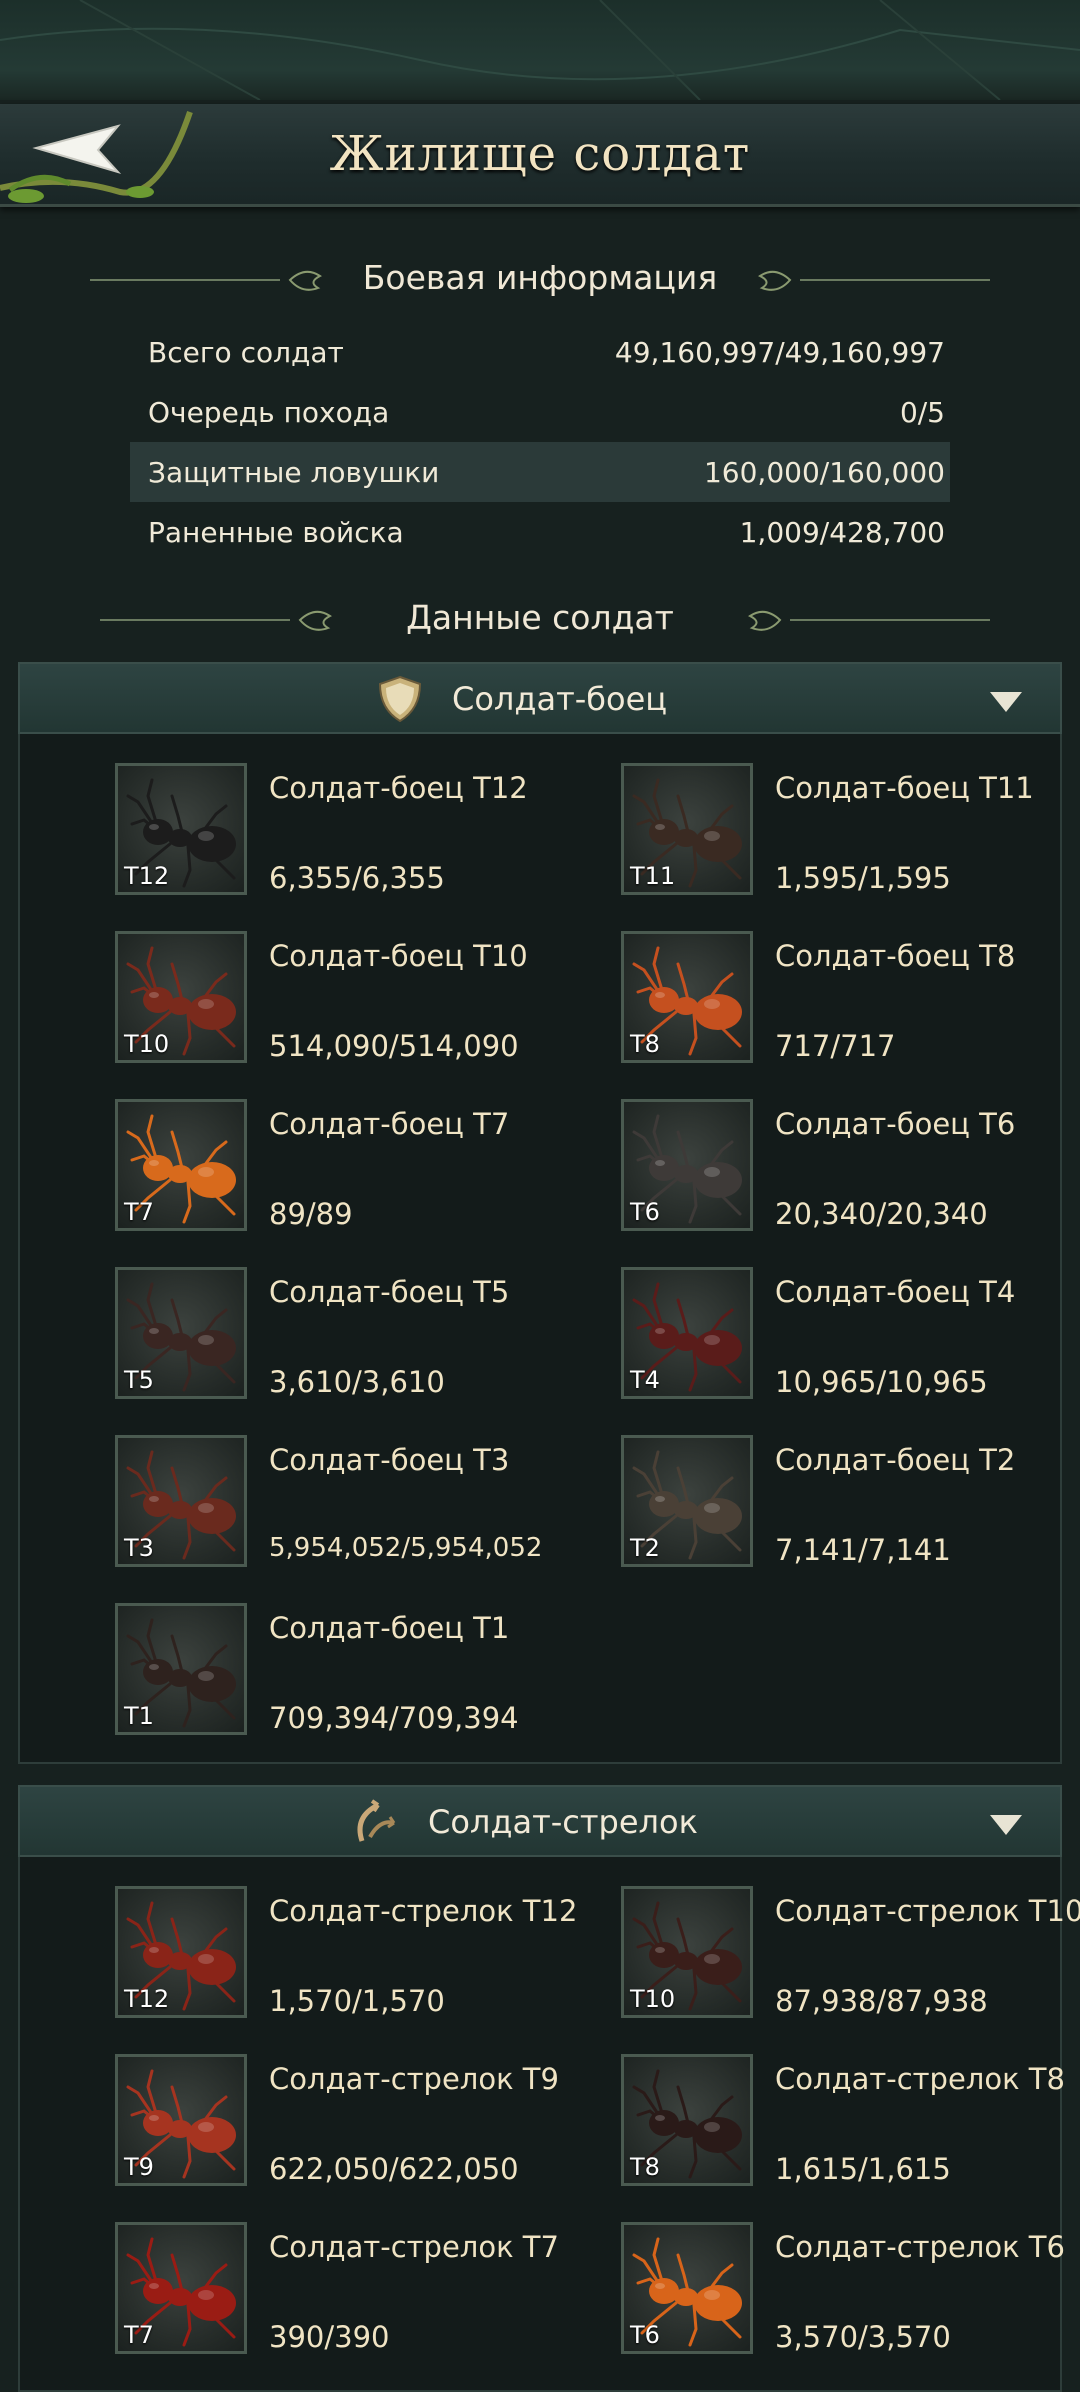  What do you see at coordinates (645, 1548) in the screenshot?
I see `unit-tier: T2` at bounding box center [645, 1548].